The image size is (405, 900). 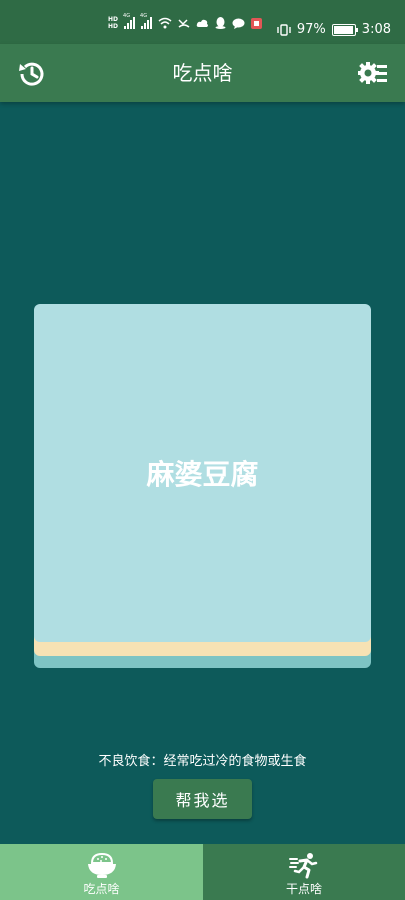 I want to click on app-bar: 吃点啥, so click(x=202, y=73).